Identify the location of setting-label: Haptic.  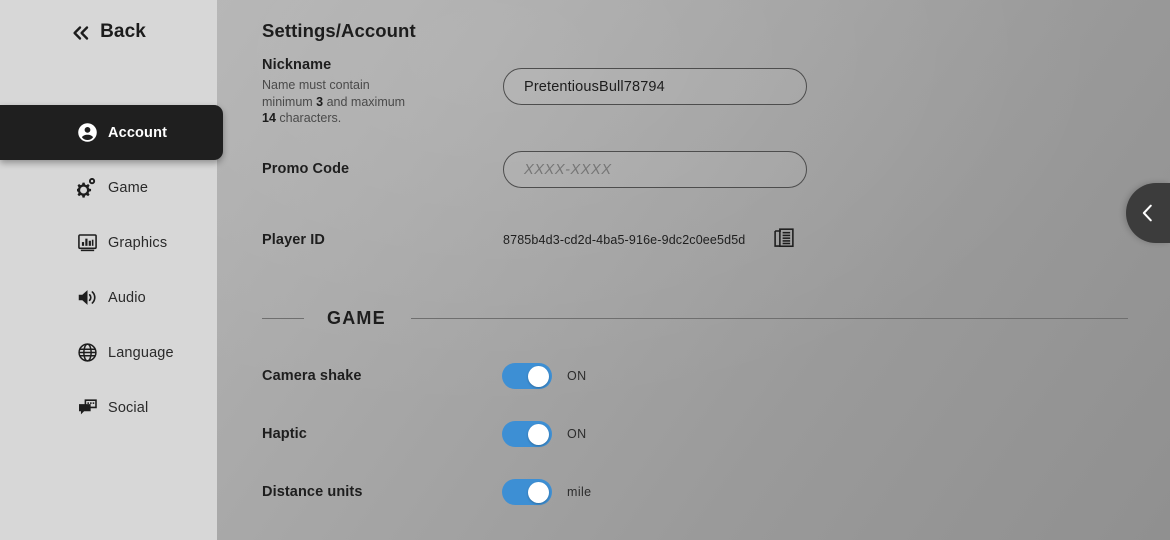
(284, 434).